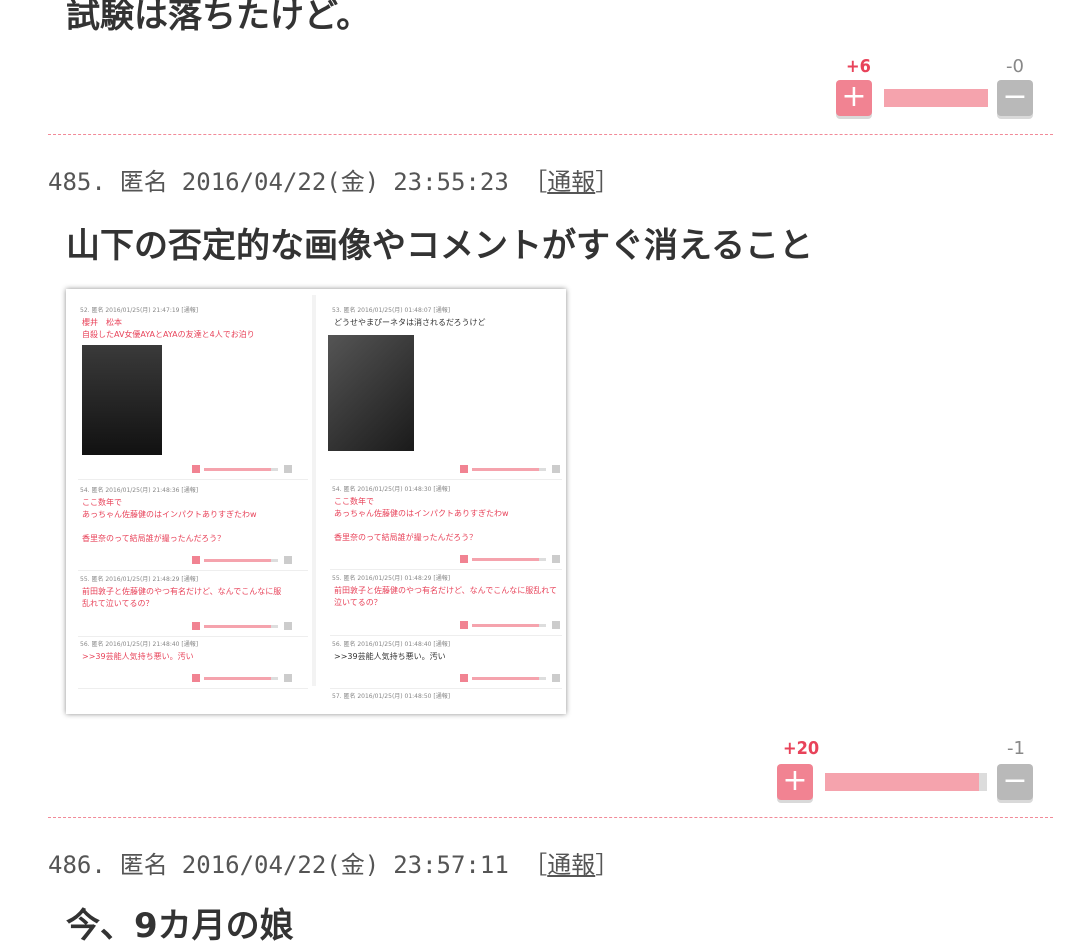 This screenshot has width=1091, height=948. I want to click on image-post-meta: 54. 匿名 2016/01/25(月) 01:48:30 [通報], so click(391, 489).